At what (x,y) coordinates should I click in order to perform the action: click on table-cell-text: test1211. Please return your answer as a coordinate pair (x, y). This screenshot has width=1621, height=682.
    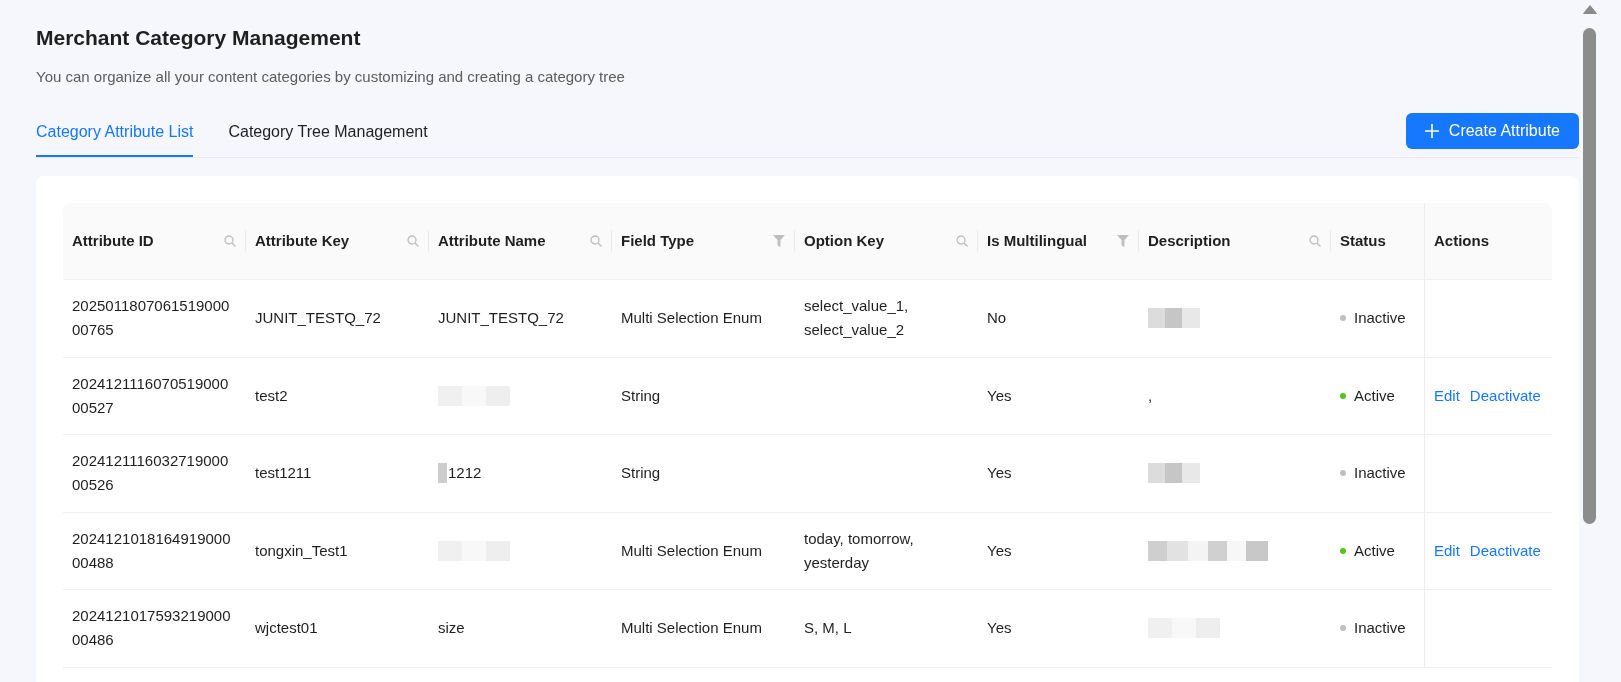
    Looking at the image, I should click on (283, 473).